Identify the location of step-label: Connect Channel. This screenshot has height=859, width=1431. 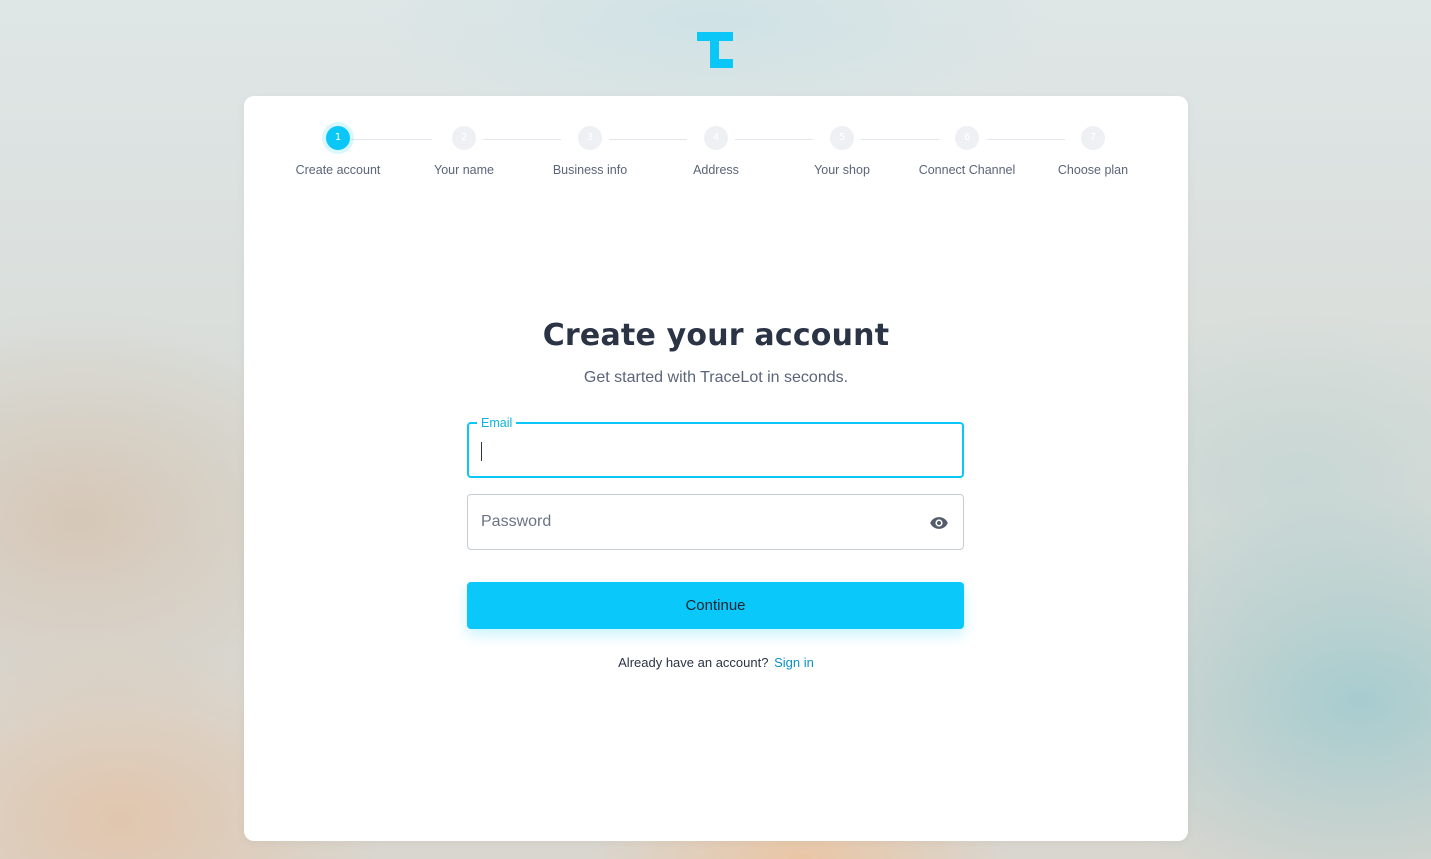
(967, 170).